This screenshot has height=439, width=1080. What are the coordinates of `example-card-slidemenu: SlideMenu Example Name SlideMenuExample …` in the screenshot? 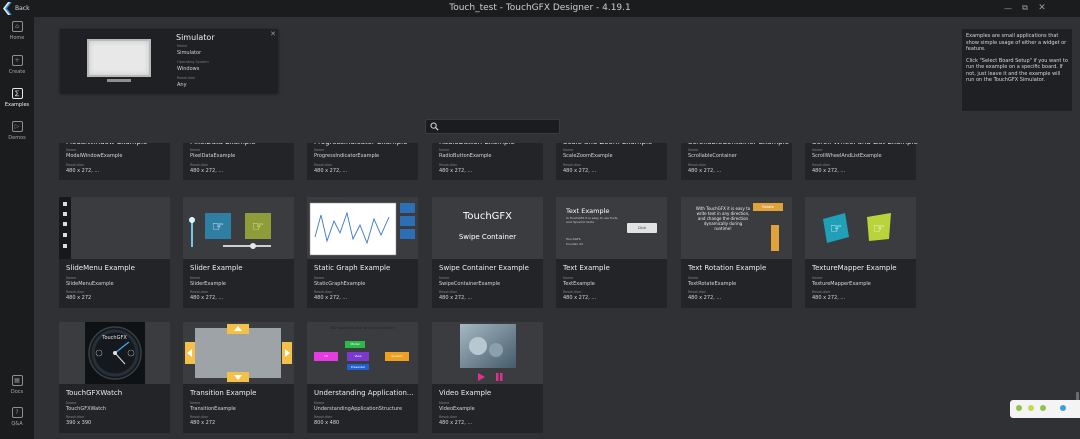 It's located at (114, 252).